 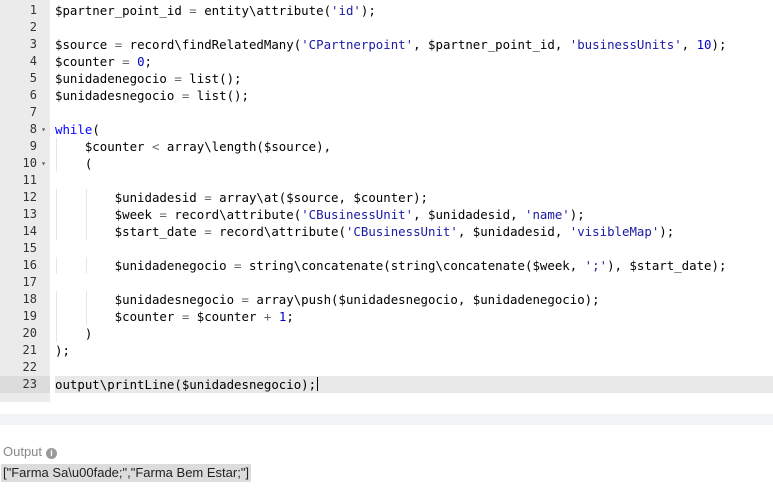 What do you see at coordinates (29, 214) in the screenshot?
I see `line-number: 13` at bounding box center [29, 214].